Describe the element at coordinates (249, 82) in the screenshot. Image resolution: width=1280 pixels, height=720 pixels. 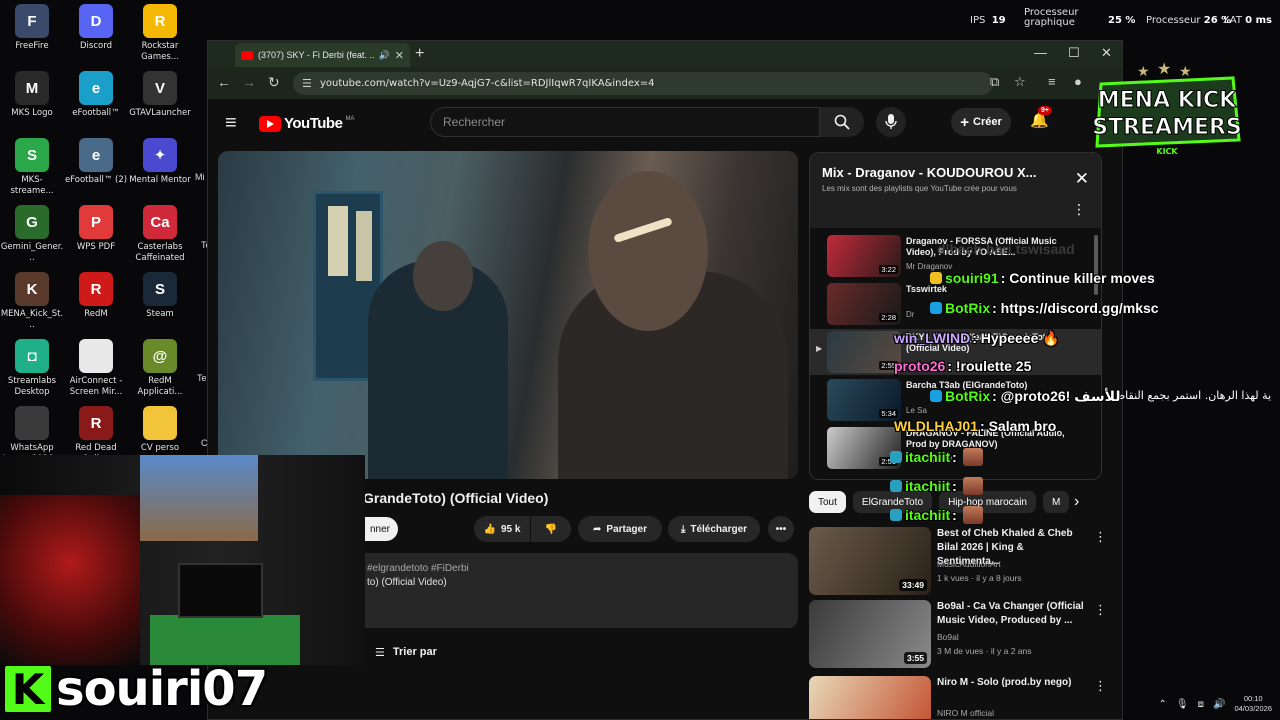
I see `forward-button: →` at that location.